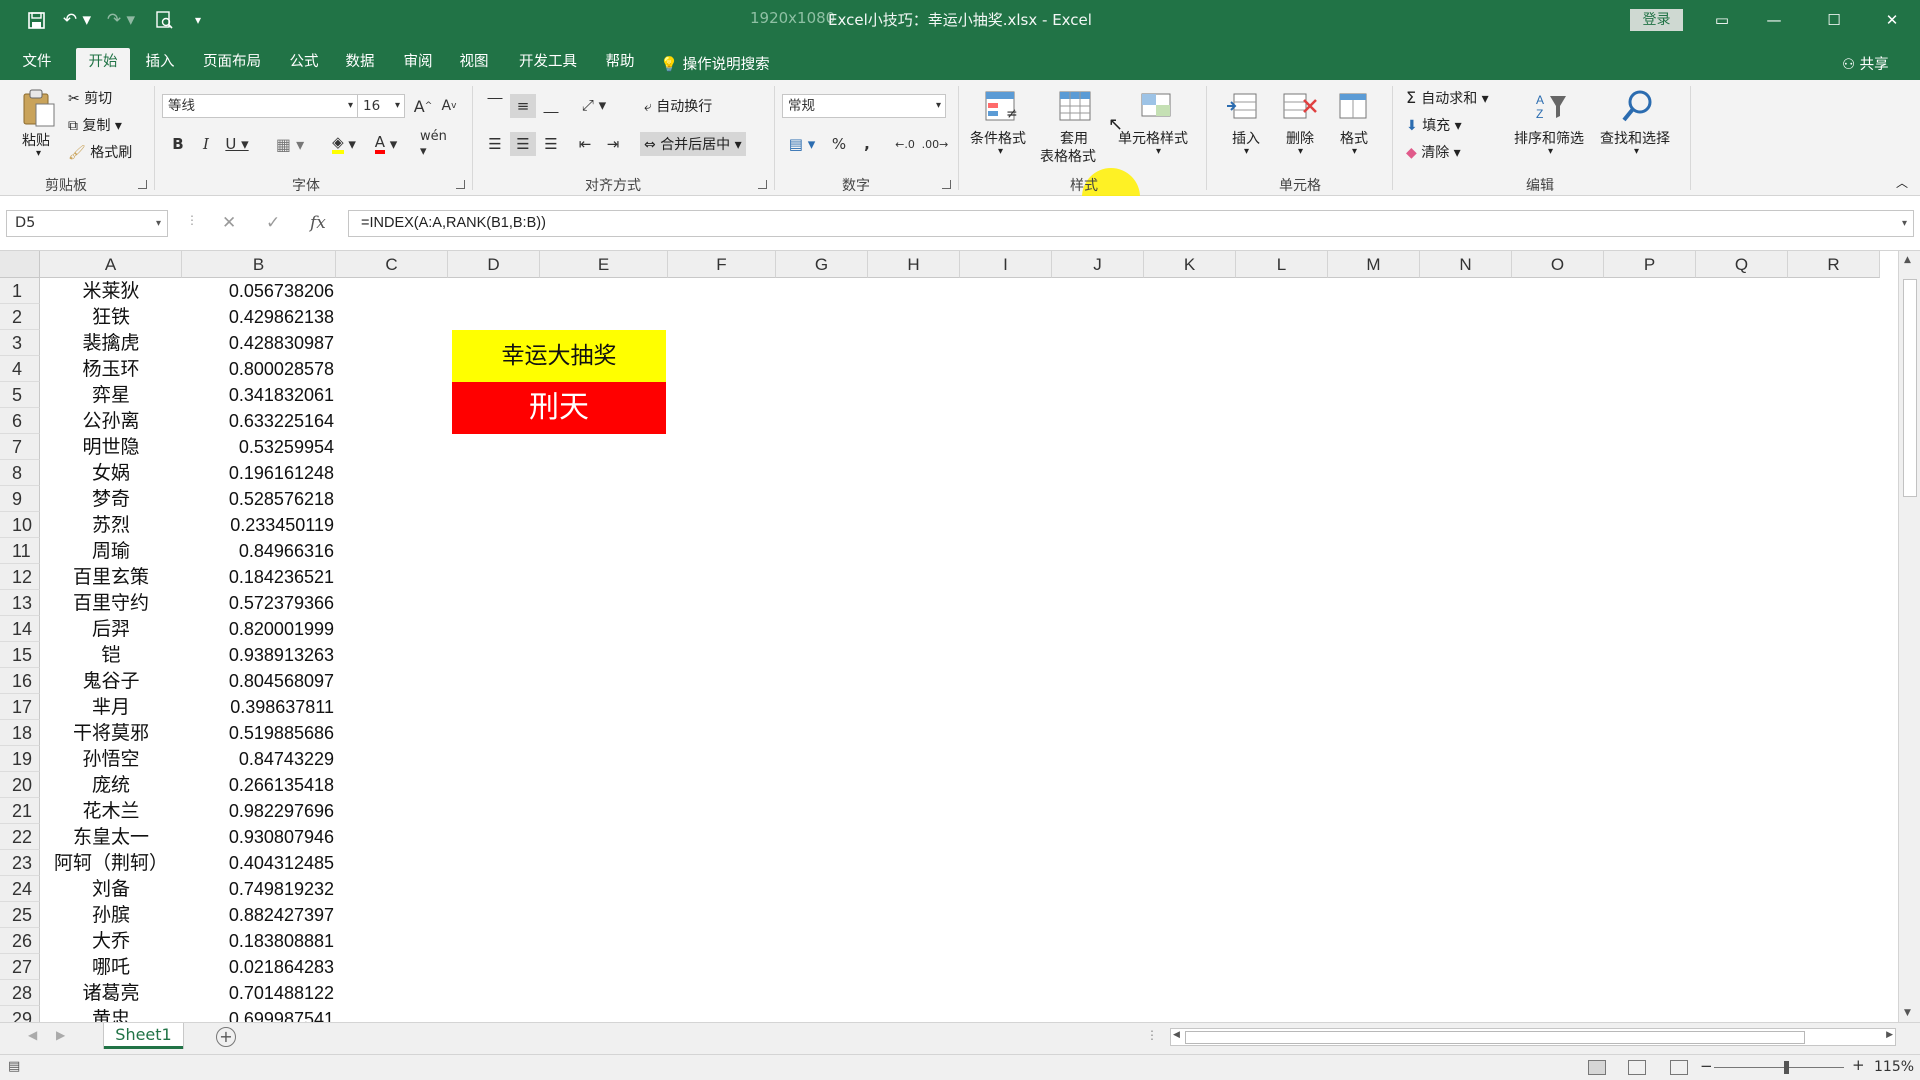 The height and width of the screenshot is (1080, 1920). What do you see at coordinates (111, 629) in the screenshot?
I see `cell-name: 后羿` at bounding box center [111, 629].